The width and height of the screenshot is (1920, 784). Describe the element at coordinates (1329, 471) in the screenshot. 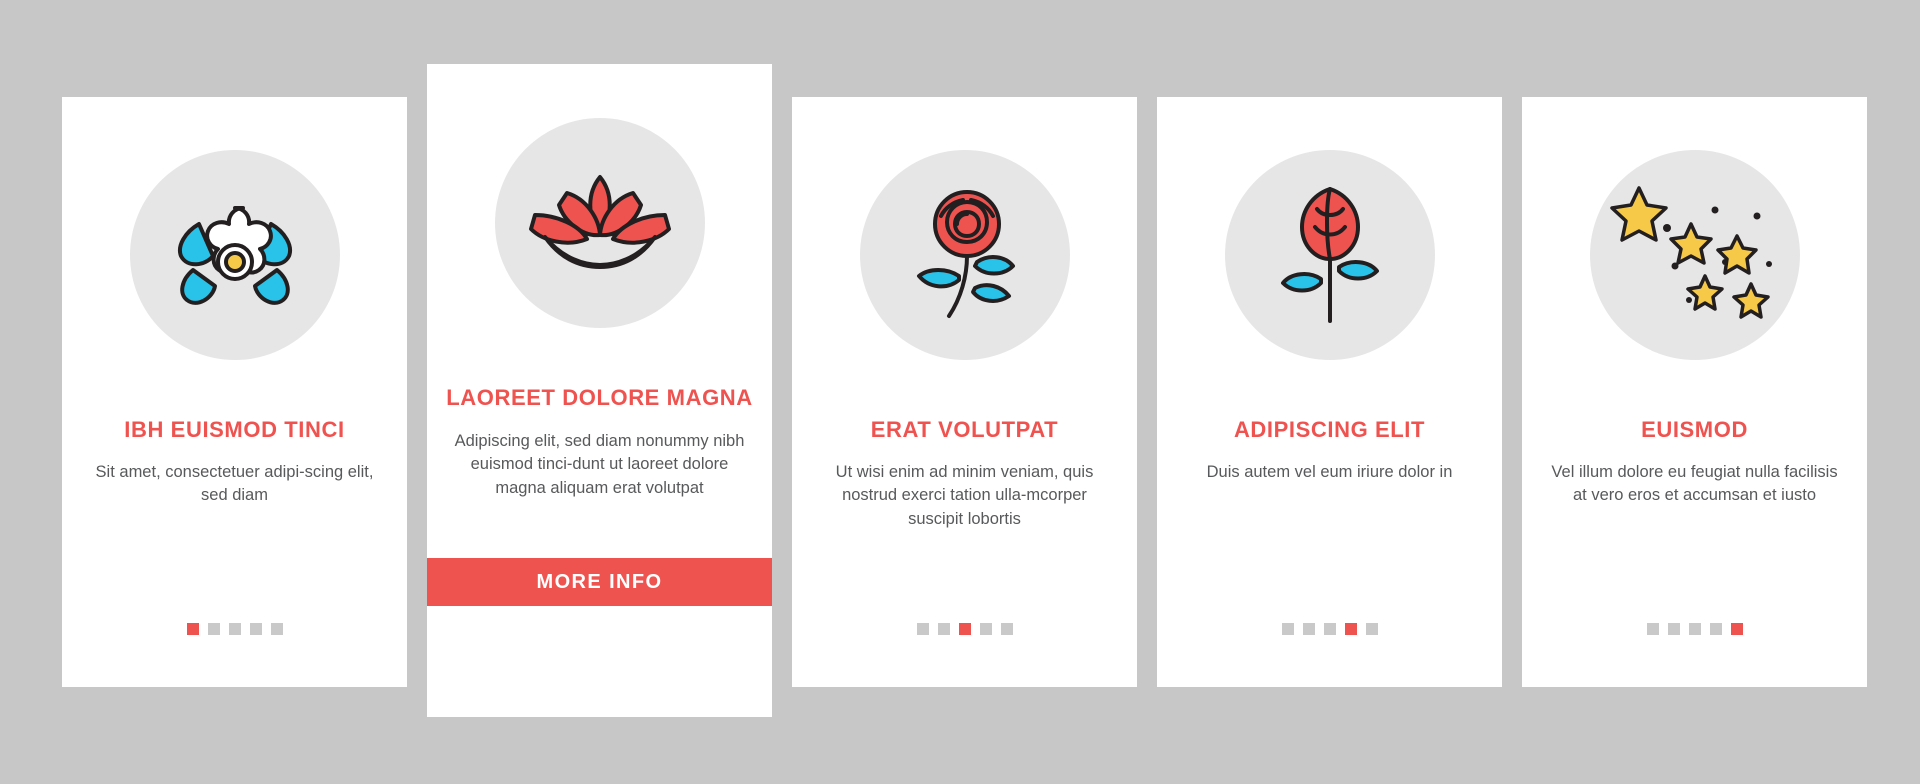

I see `card-body: Duis autem vel eum iriure dolor in` at that location.